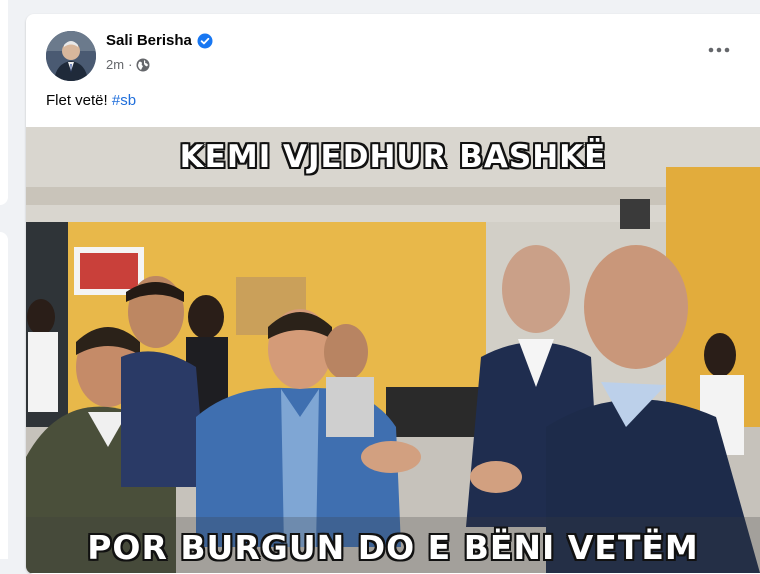 This screenshot has height=574, width=760. I want to click on avatar-photo, so click(71, 56).